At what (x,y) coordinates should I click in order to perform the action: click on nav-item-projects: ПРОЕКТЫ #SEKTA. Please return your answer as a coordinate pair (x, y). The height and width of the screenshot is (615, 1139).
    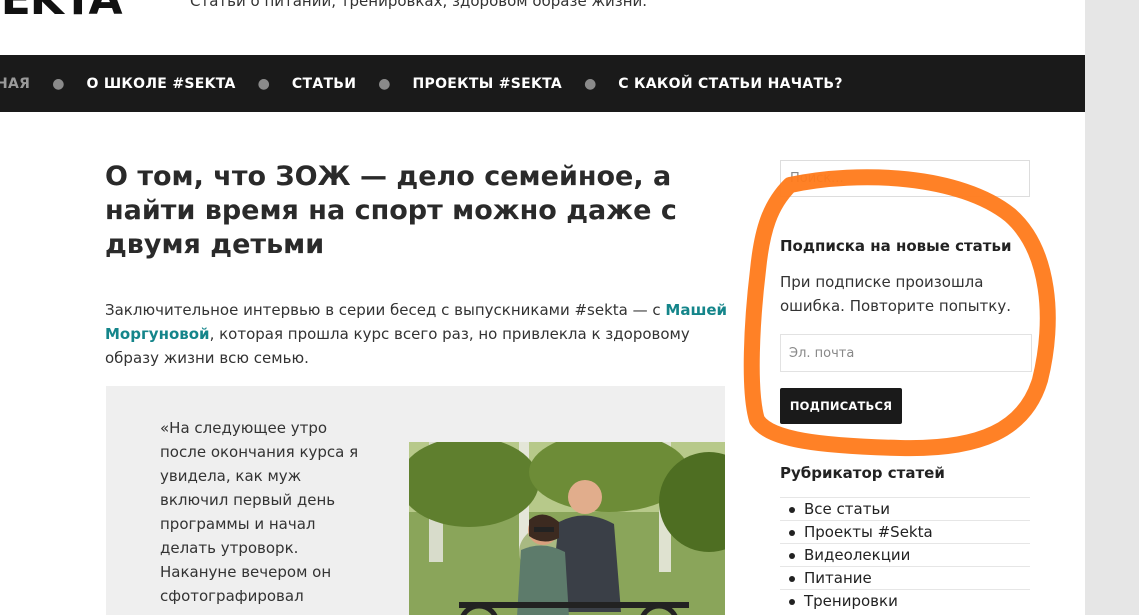
    Looking at the image, I should click on (488, 84).